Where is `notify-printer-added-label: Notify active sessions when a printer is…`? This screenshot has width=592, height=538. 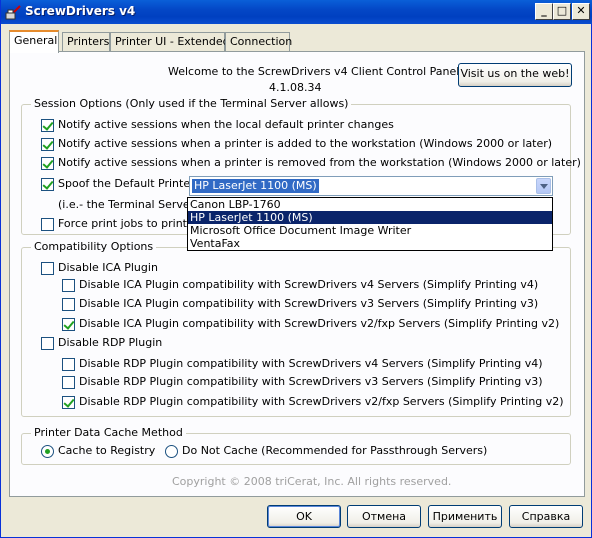 notify-printer-added-label: Notify active sessions when a printer is… is located at coordinates (305, 143).